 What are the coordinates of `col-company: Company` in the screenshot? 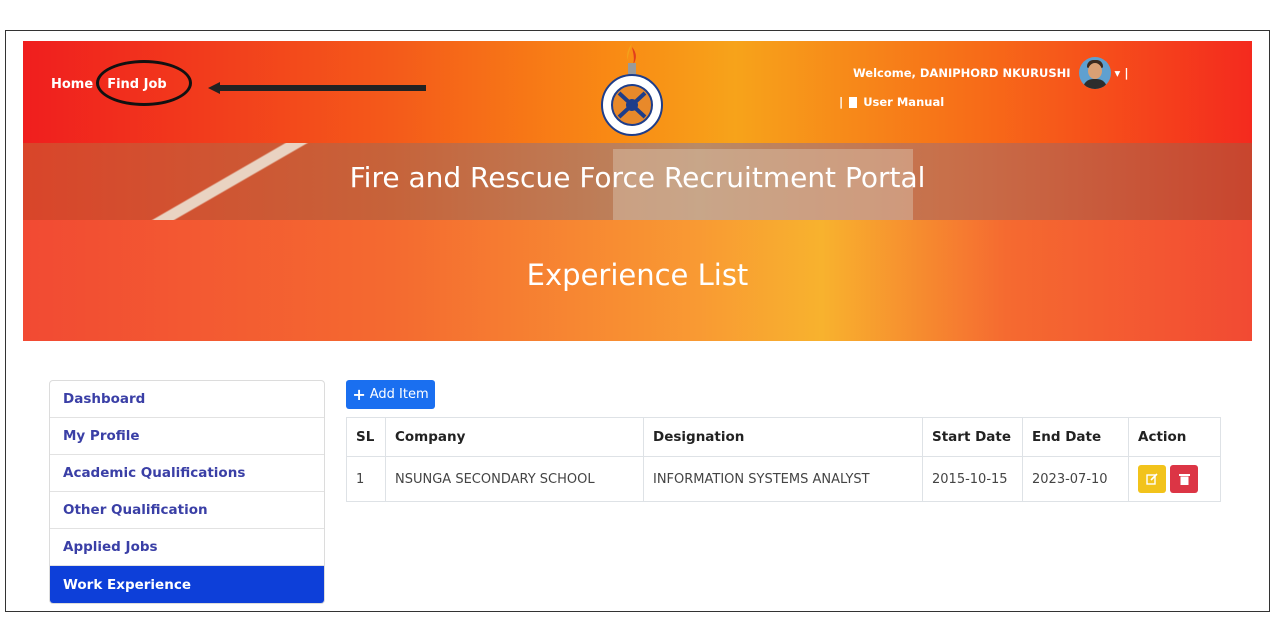 It's located at (514, 437).